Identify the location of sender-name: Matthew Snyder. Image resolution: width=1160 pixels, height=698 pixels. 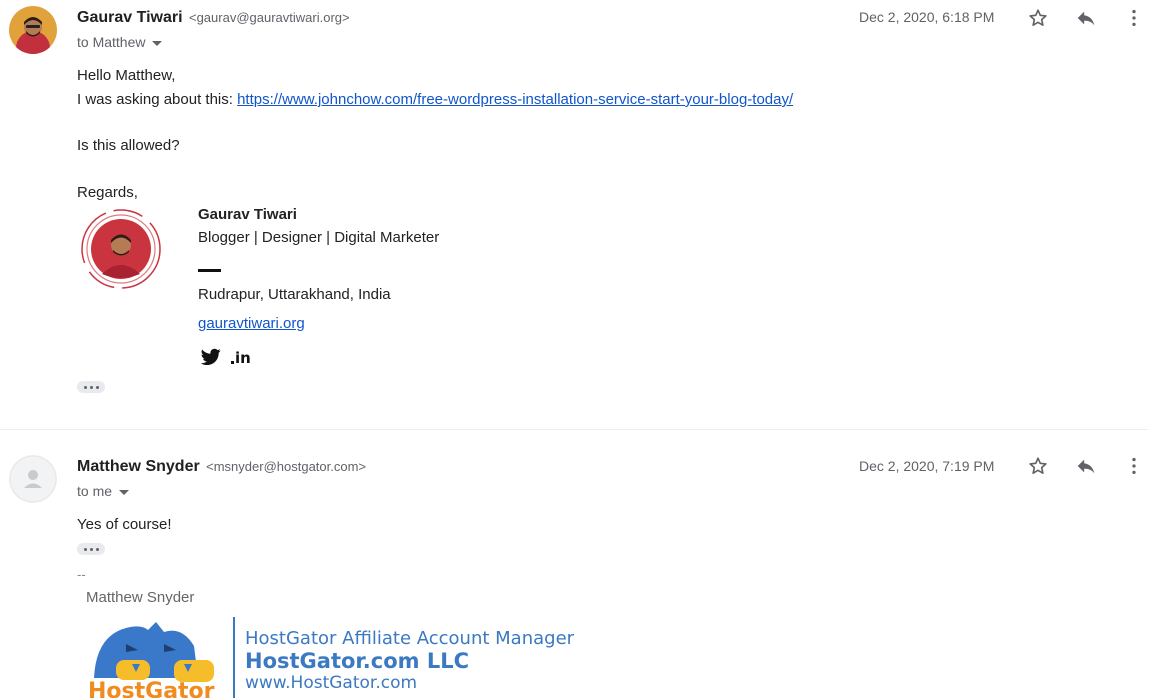
(138, 466).